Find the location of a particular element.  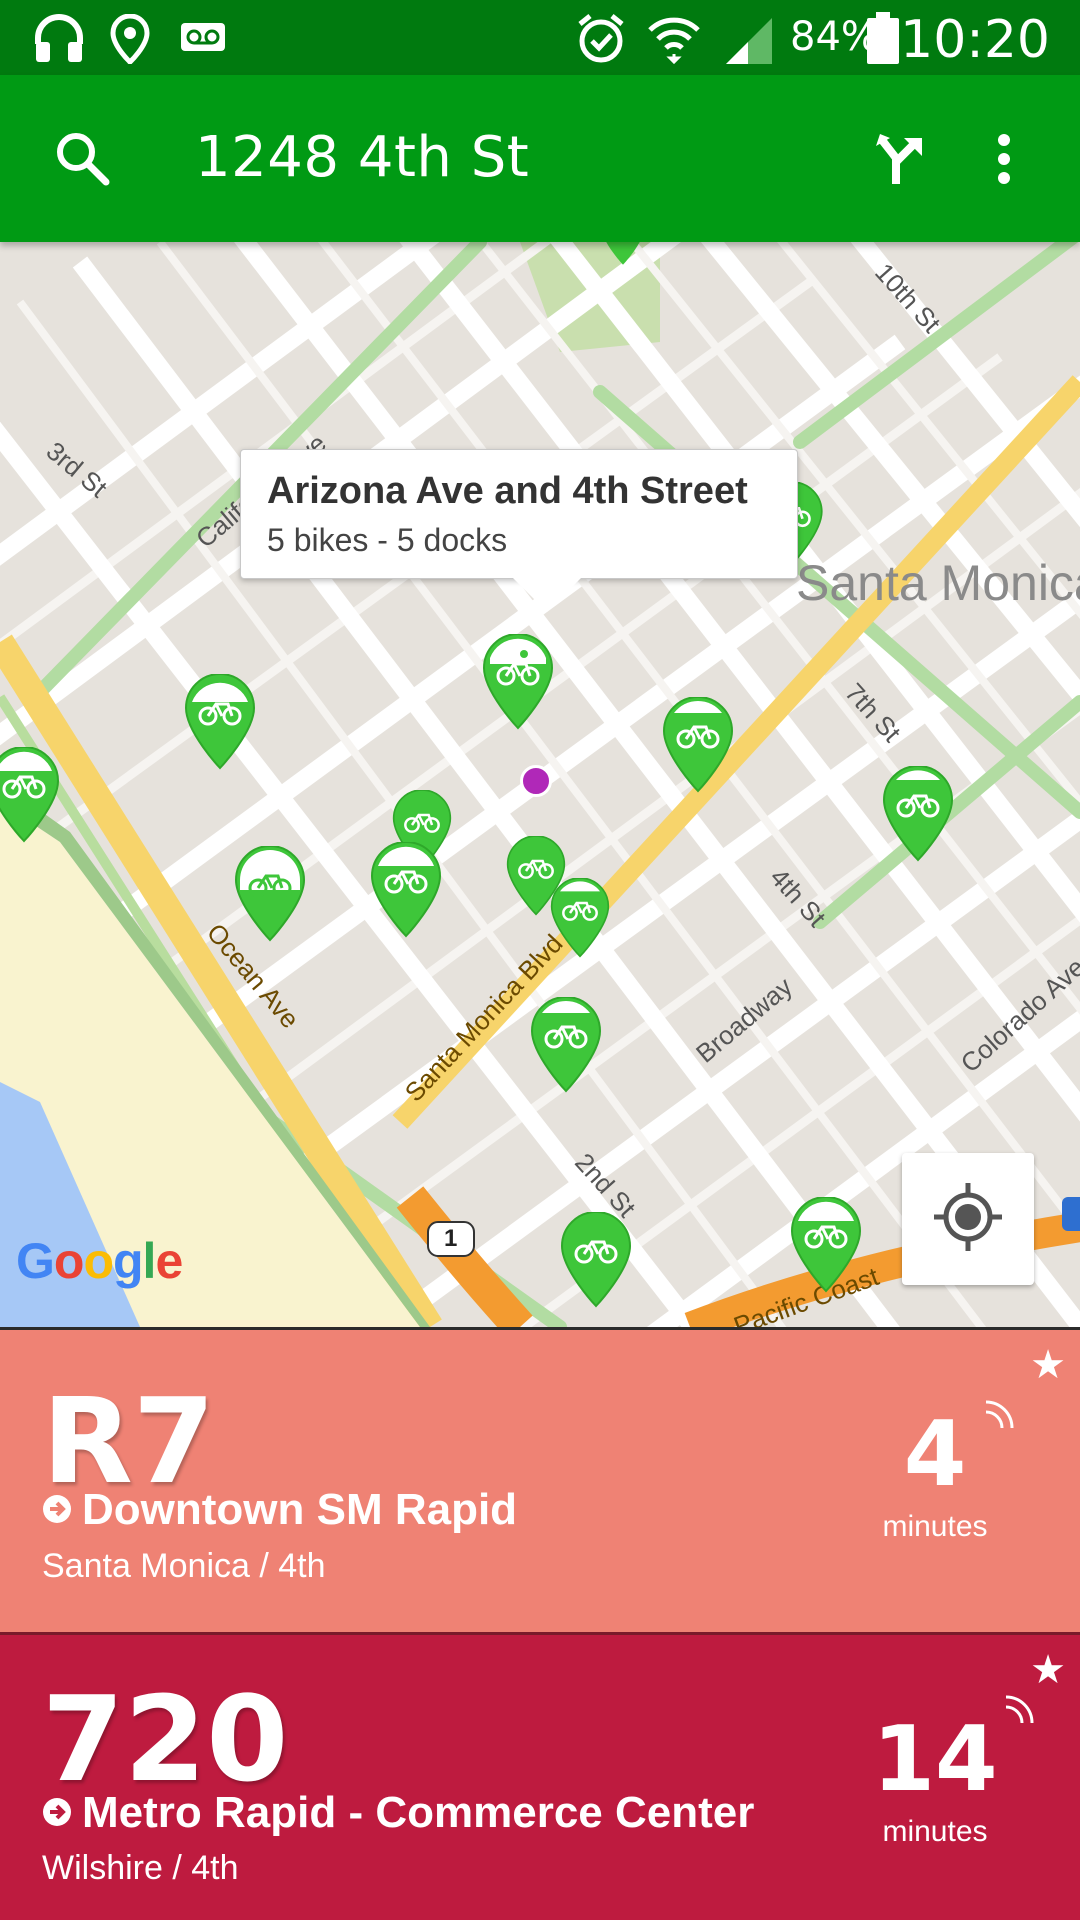

route-1-shield: 1 is located at coordinates (451, 1238).